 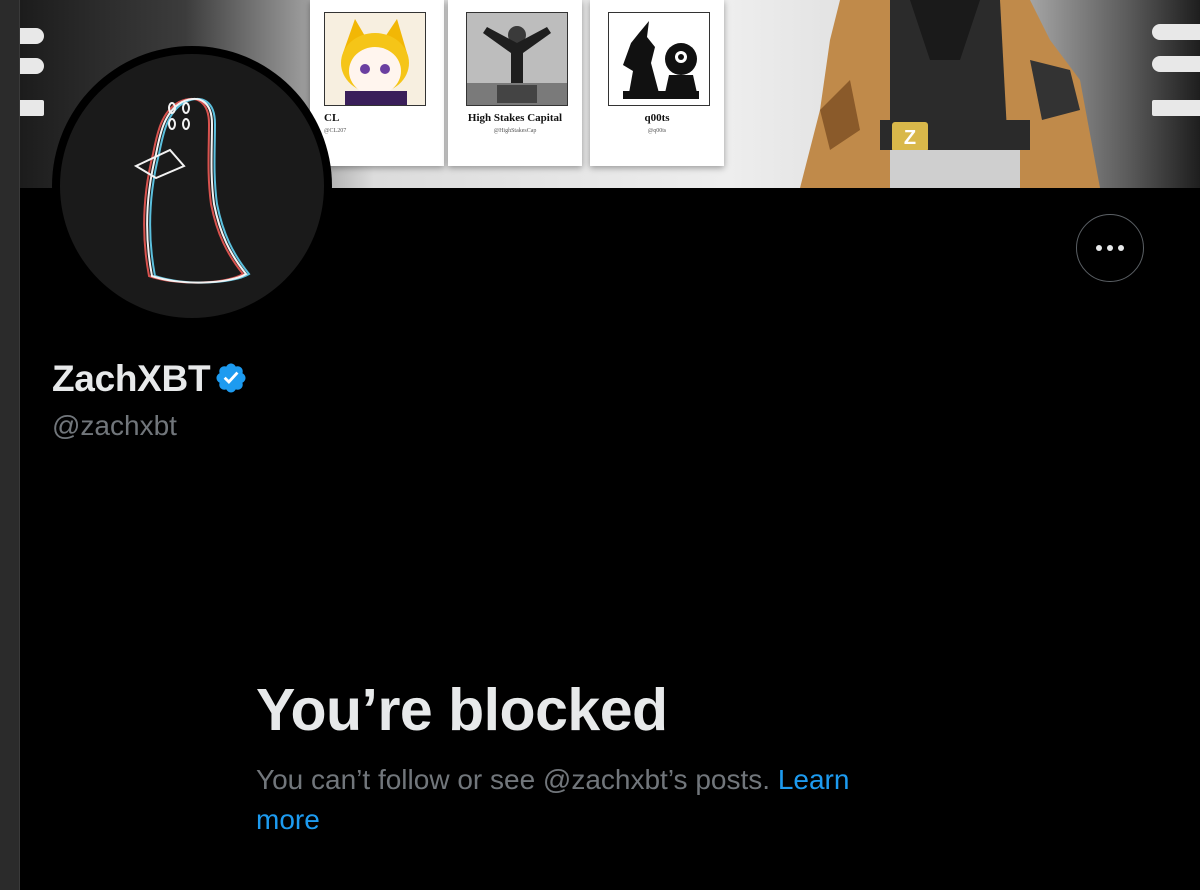 I want to click on anime-cat-image, so click(x=375, y=59).